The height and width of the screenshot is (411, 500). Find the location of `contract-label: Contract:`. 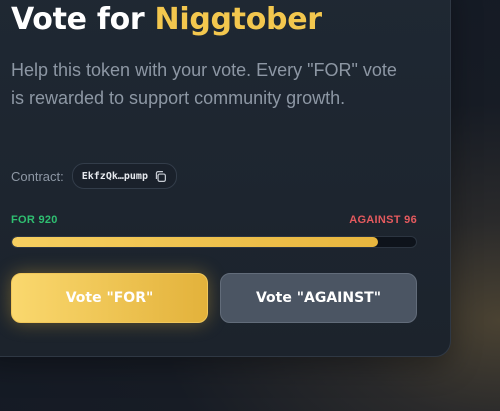

contract-label: Contract: is located at coordinates (37, 176).